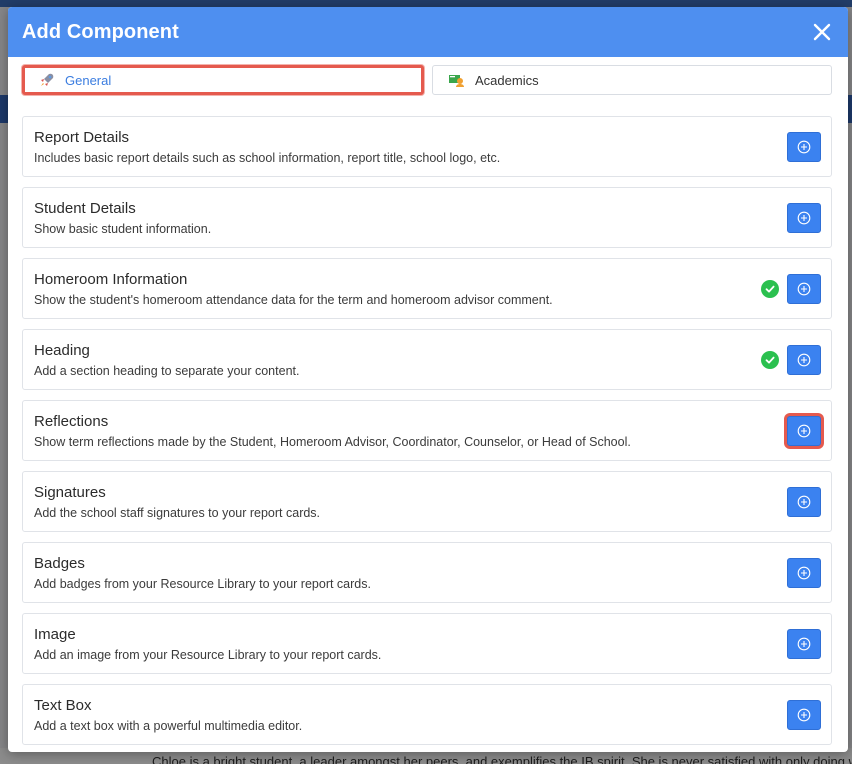  Describe the element at coordinates (63, 705) in the screenshot. I see `component-title: Text Box` at that location.